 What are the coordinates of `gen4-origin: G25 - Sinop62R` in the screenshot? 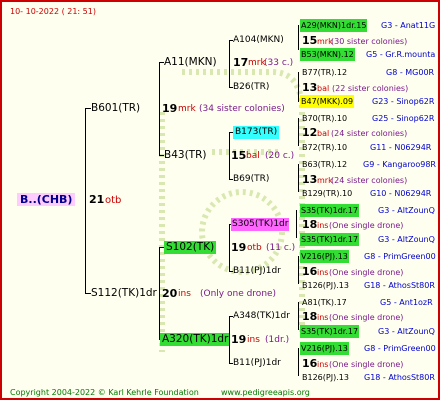 It's located at (403, 118).